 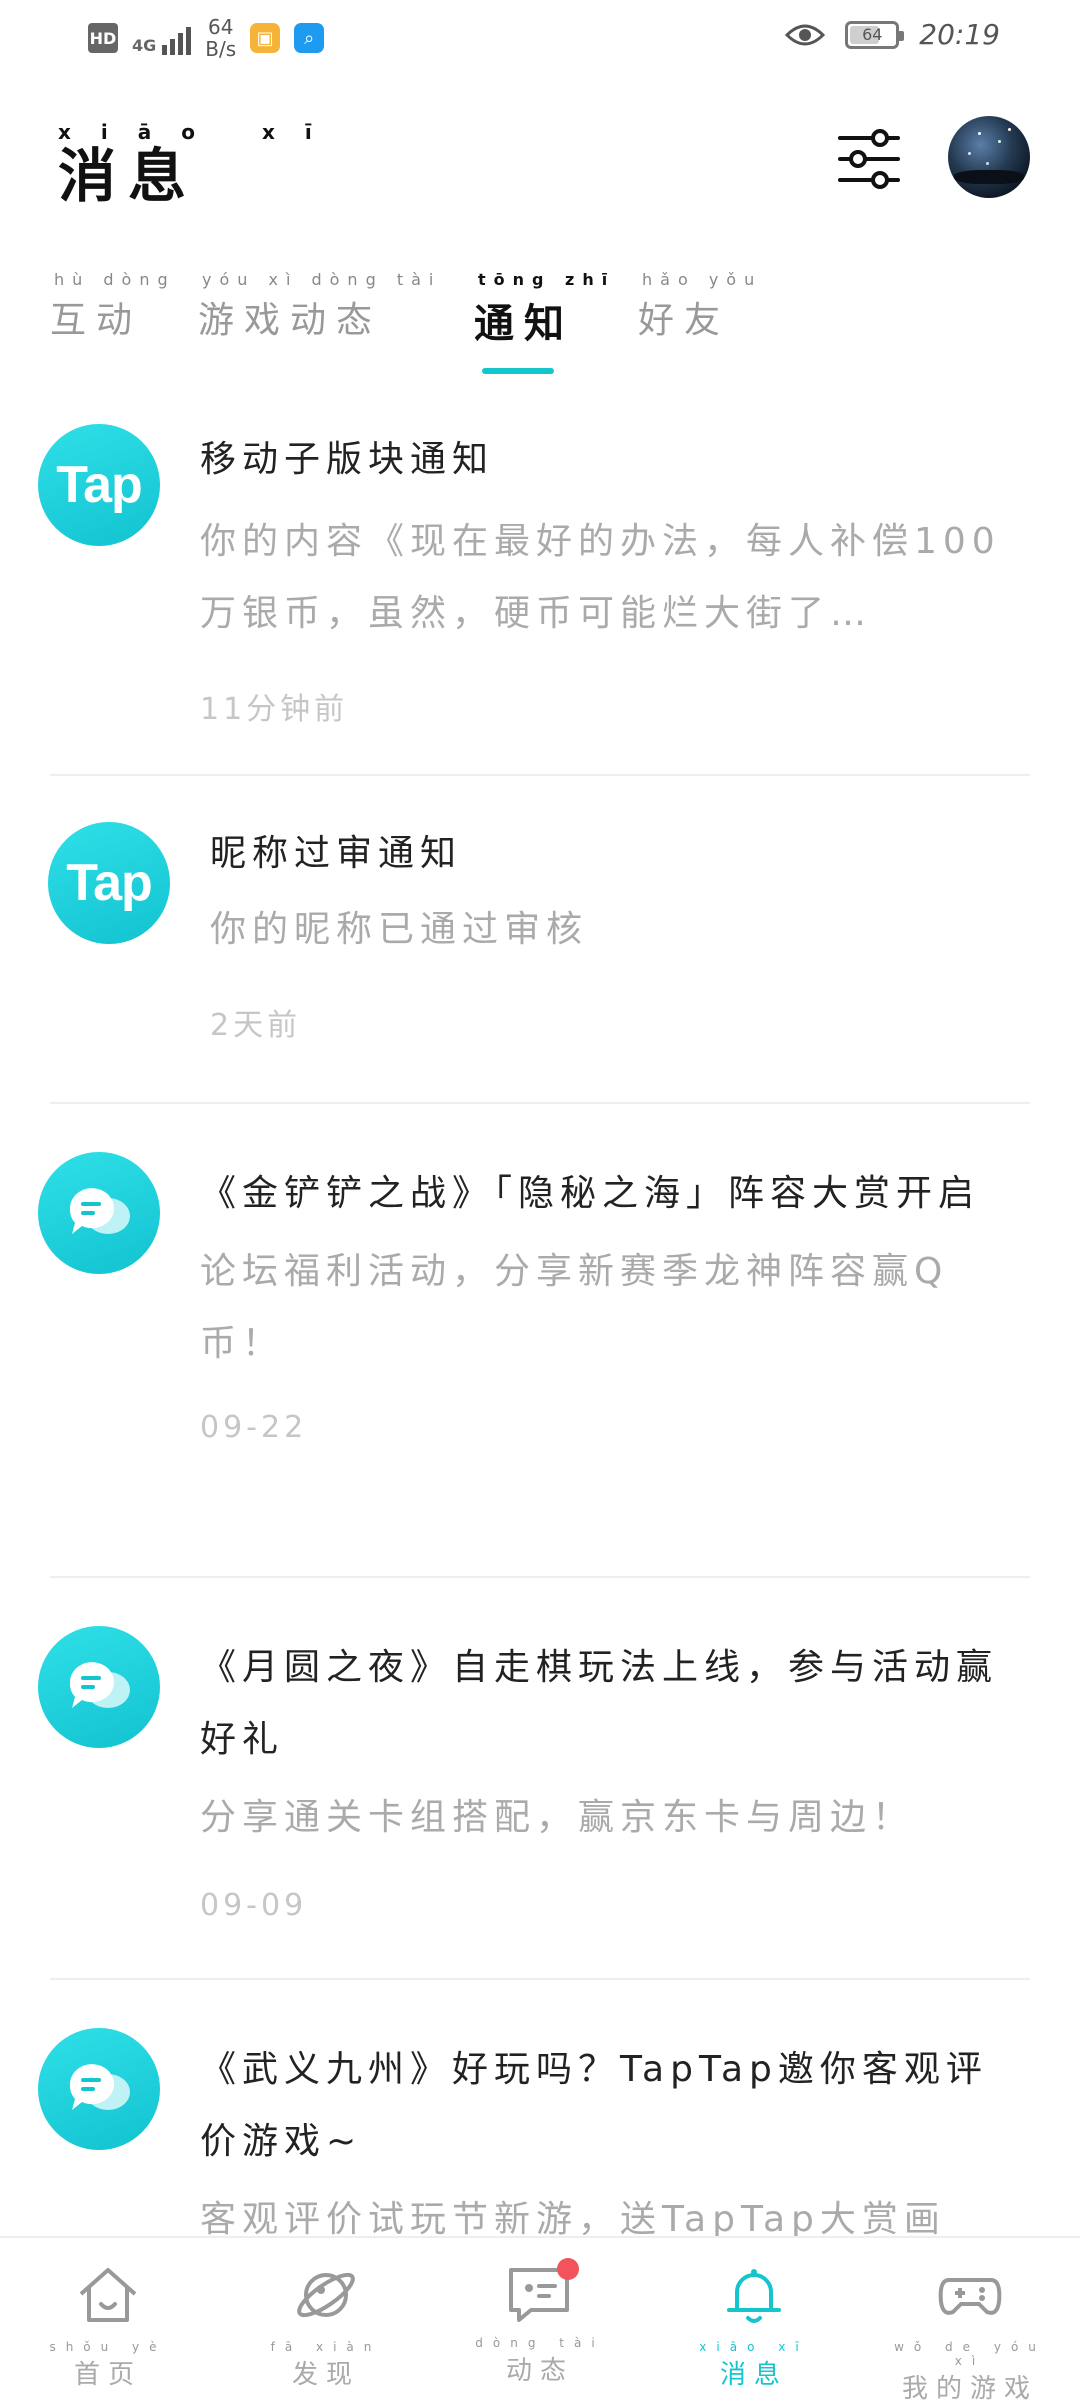 I want to click on notification-time: 09-22, so click(x=254, y=1427).